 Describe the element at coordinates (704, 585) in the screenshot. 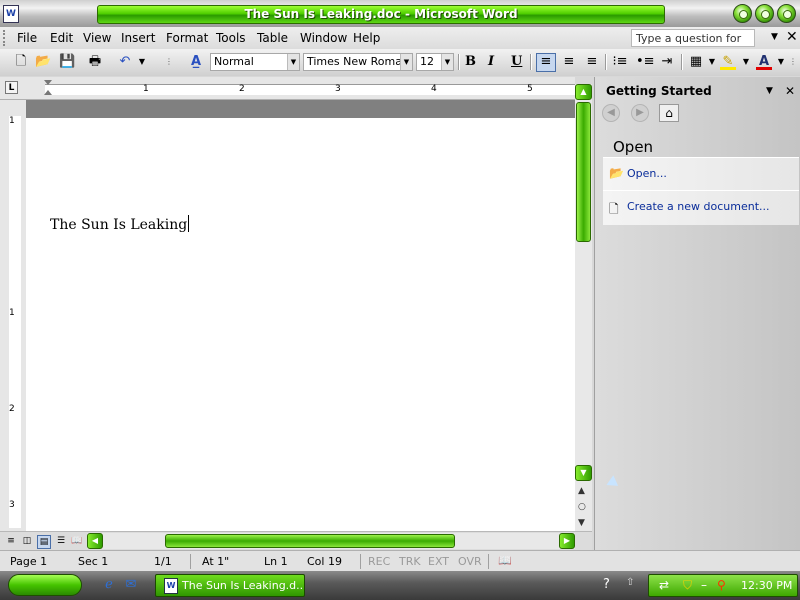

I see `tray-dash-icon: –` at that location.